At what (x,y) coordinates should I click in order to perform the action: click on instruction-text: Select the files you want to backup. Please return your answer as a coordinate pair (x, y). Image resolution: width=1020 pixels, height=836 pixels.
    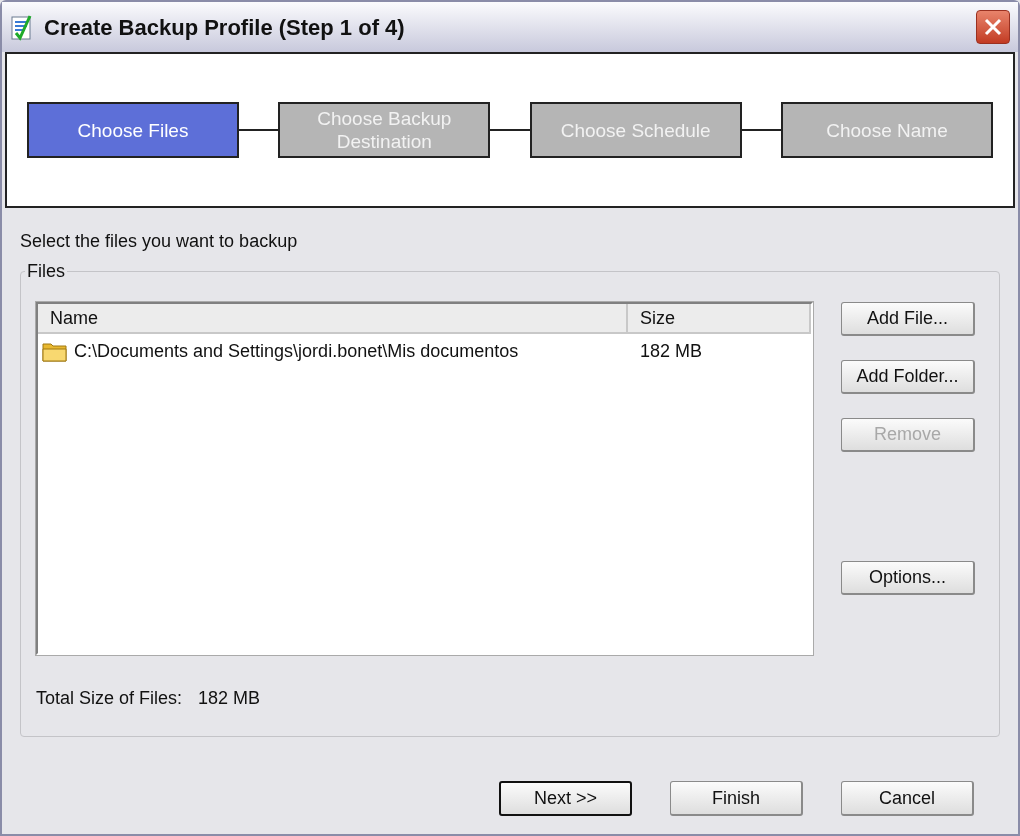
    Looking at the image, I should click on (159, 241).